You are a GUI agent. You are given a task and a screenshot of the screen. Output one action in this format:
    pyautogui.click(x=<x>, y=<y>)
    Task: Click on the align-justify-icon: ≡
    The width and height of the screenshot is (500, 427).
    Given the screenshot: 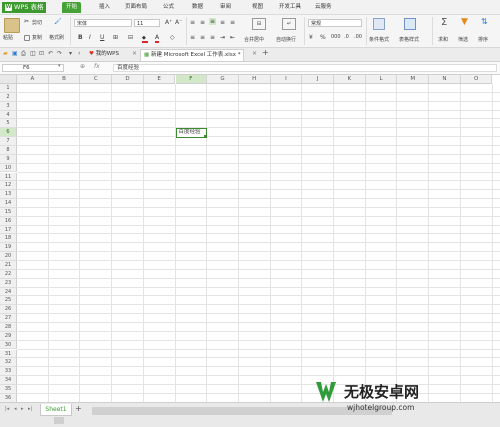 What is the action you would take?
    pyautogui.click(x=222, y=22)
    